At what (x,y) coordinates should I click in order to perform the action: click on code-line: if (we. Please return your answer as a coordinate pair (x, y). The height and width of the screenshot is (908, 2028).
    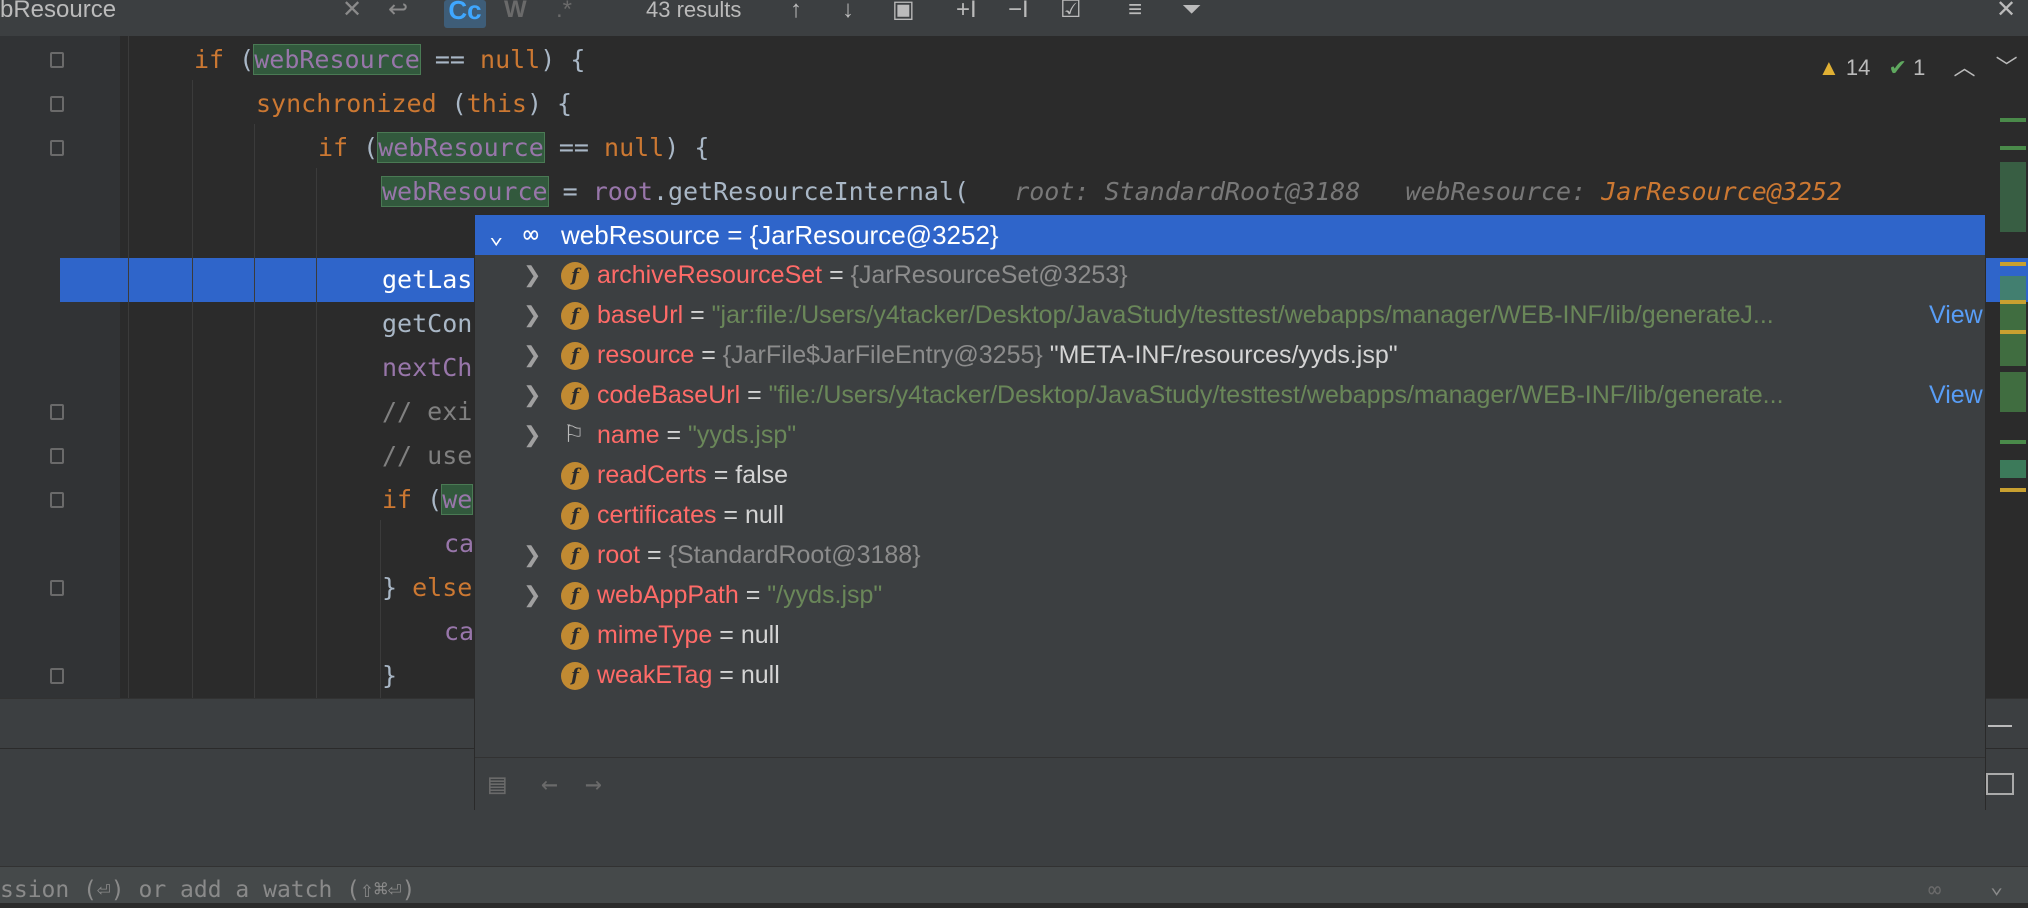
    Looking at the image, I should click on (428, 500).